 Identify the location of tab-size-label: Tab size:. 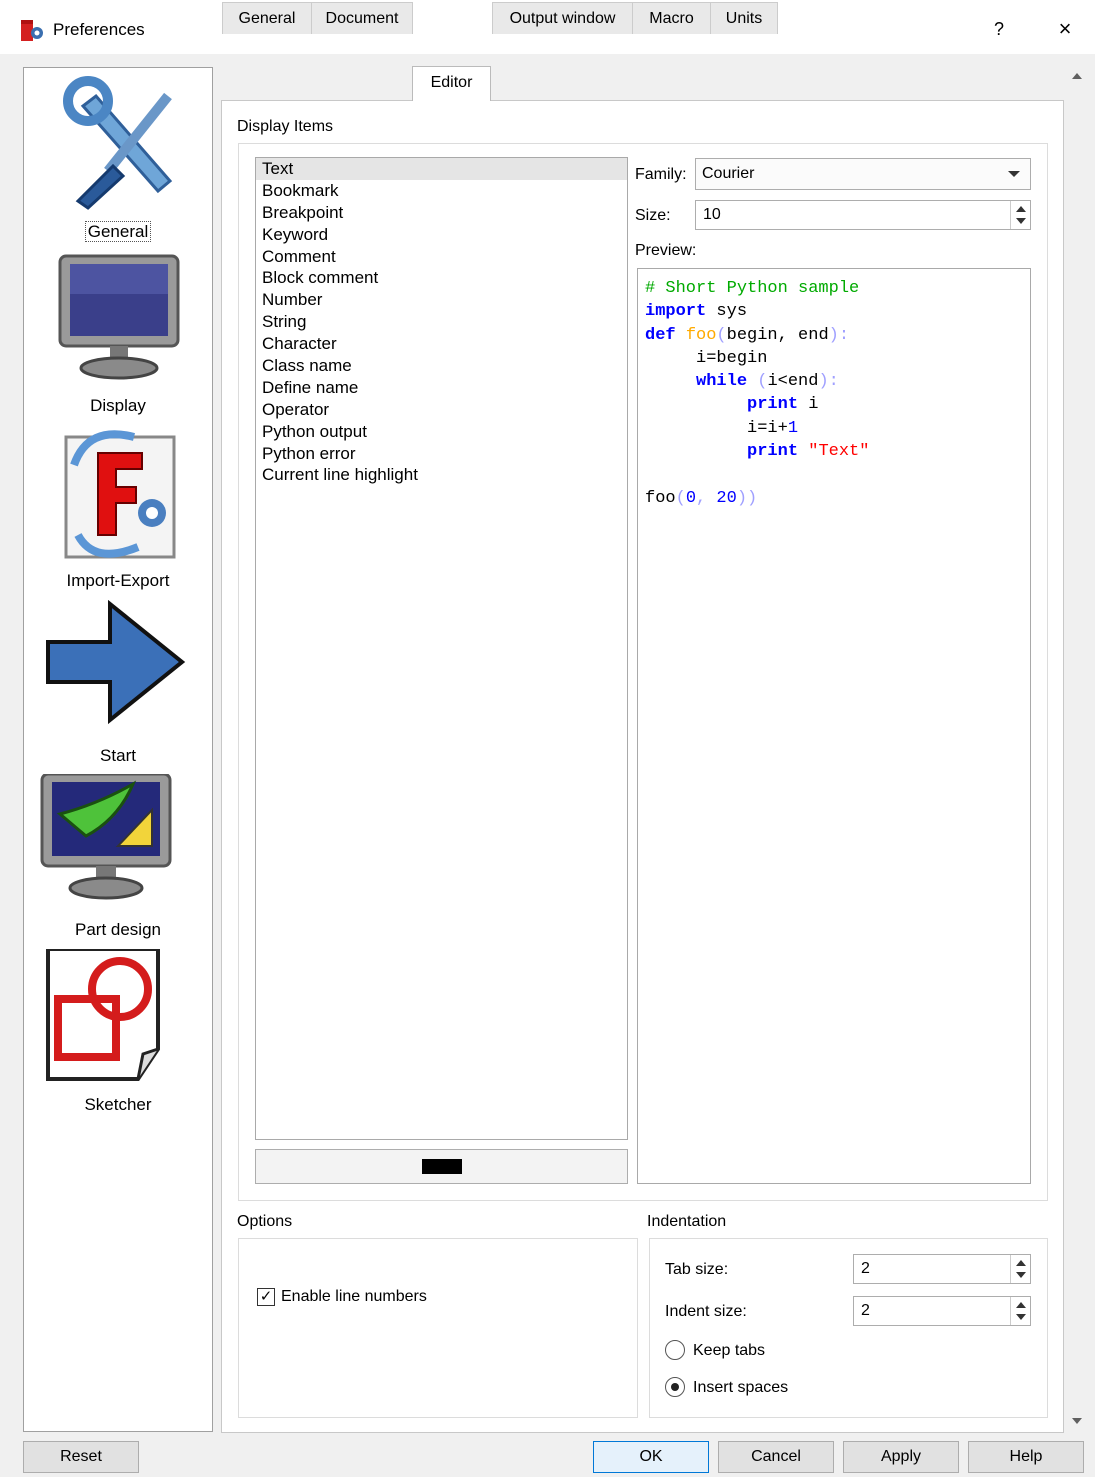
(697, 1269).